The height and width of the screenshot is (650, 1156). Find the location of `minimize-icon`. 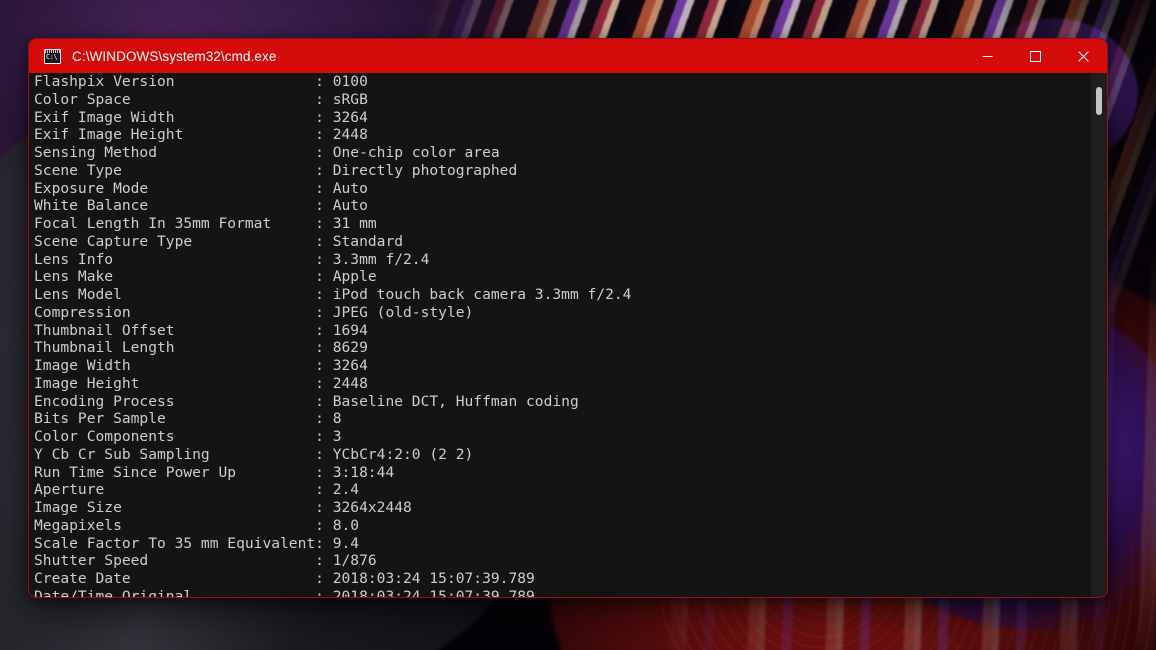

minimize-icon is located at coordinates (987, 56).